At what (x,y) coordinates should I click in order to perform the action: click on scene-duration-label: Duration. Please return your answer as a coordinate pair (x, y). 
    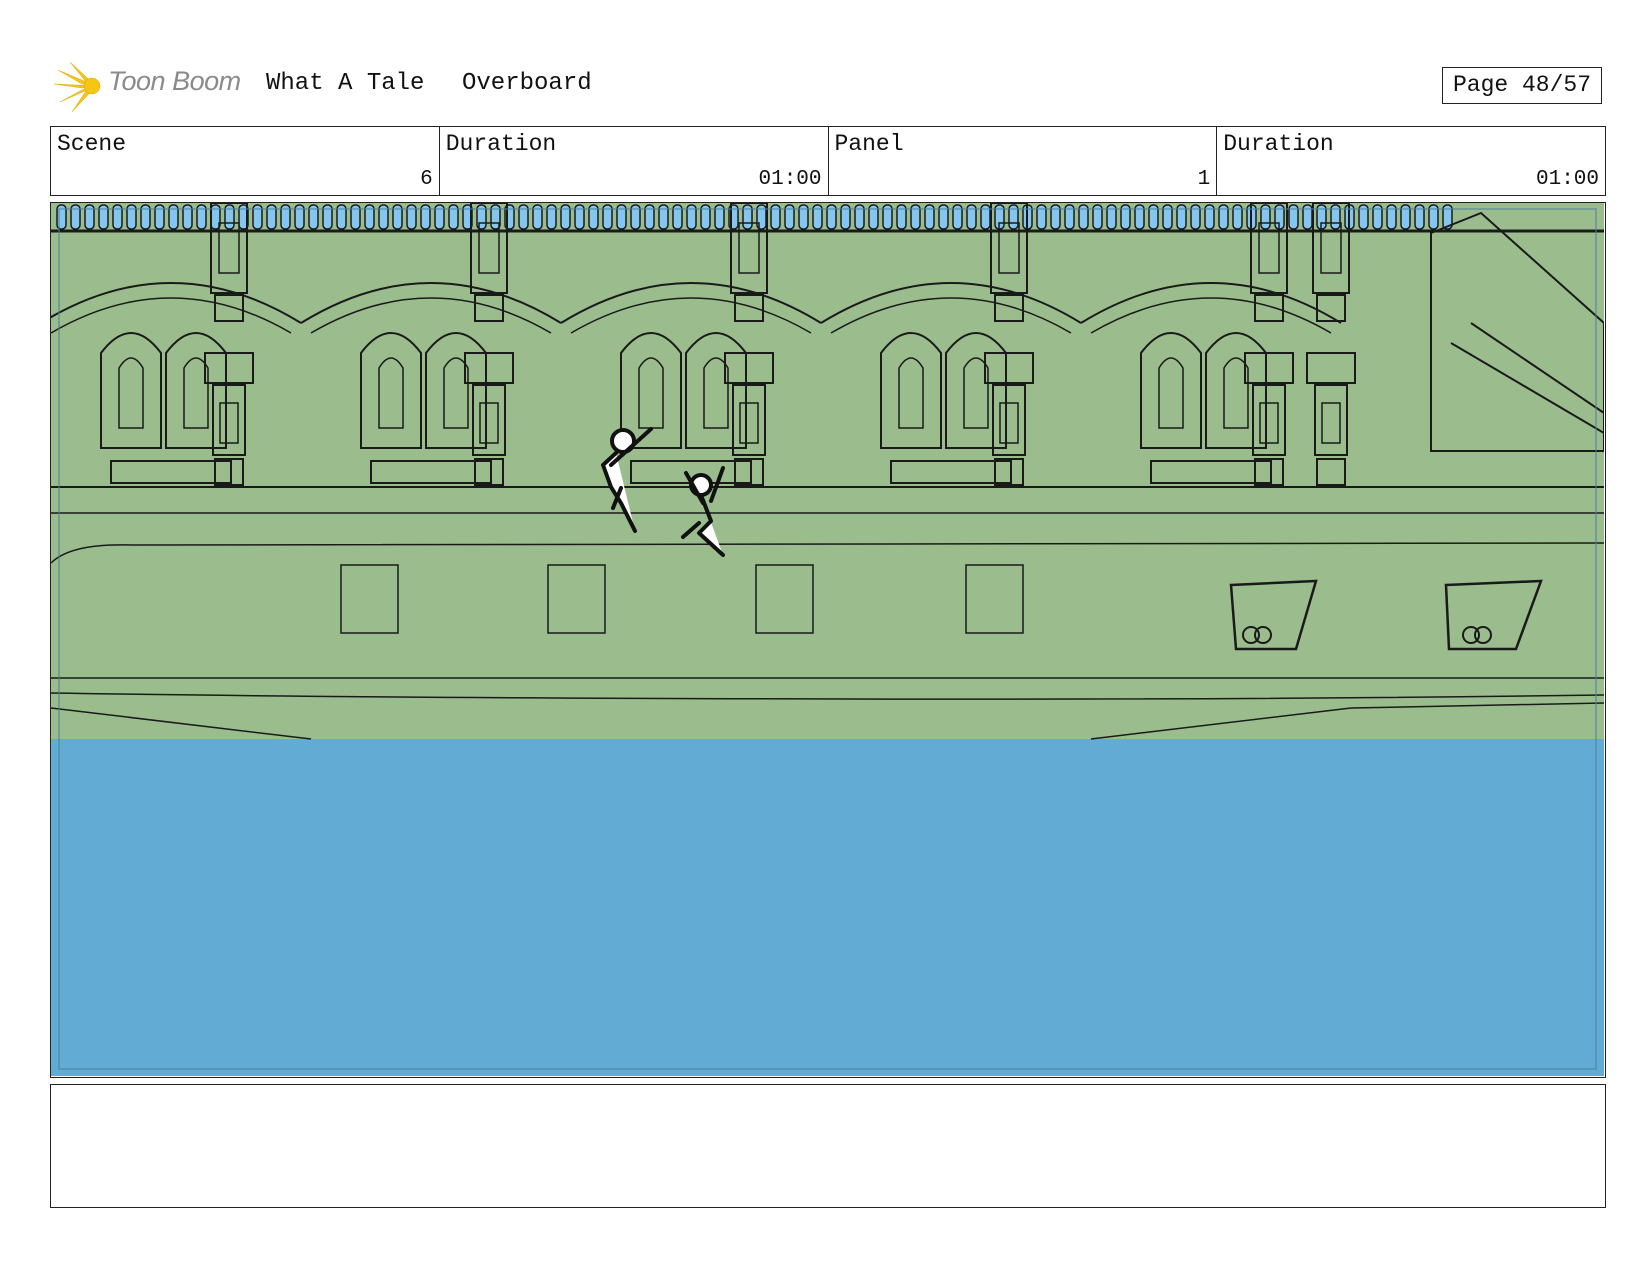
    Looking at the image, I should click on (501, 144).